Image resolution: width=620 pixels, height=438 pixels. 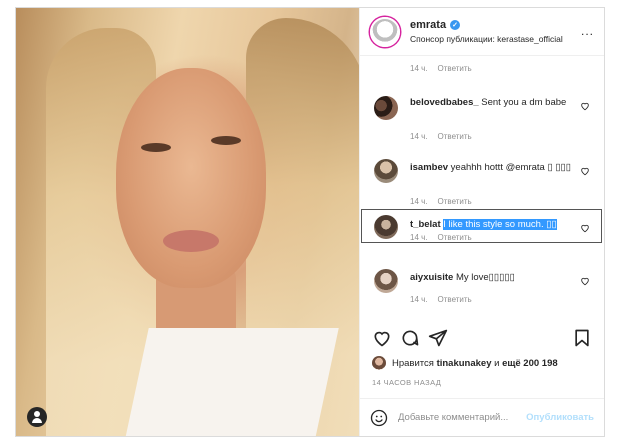 What do you see at coordinates (485, 277) in the screenshot?
I see `comment-text: My love▯▯▯▯▯` at bounding box center [485, 277].